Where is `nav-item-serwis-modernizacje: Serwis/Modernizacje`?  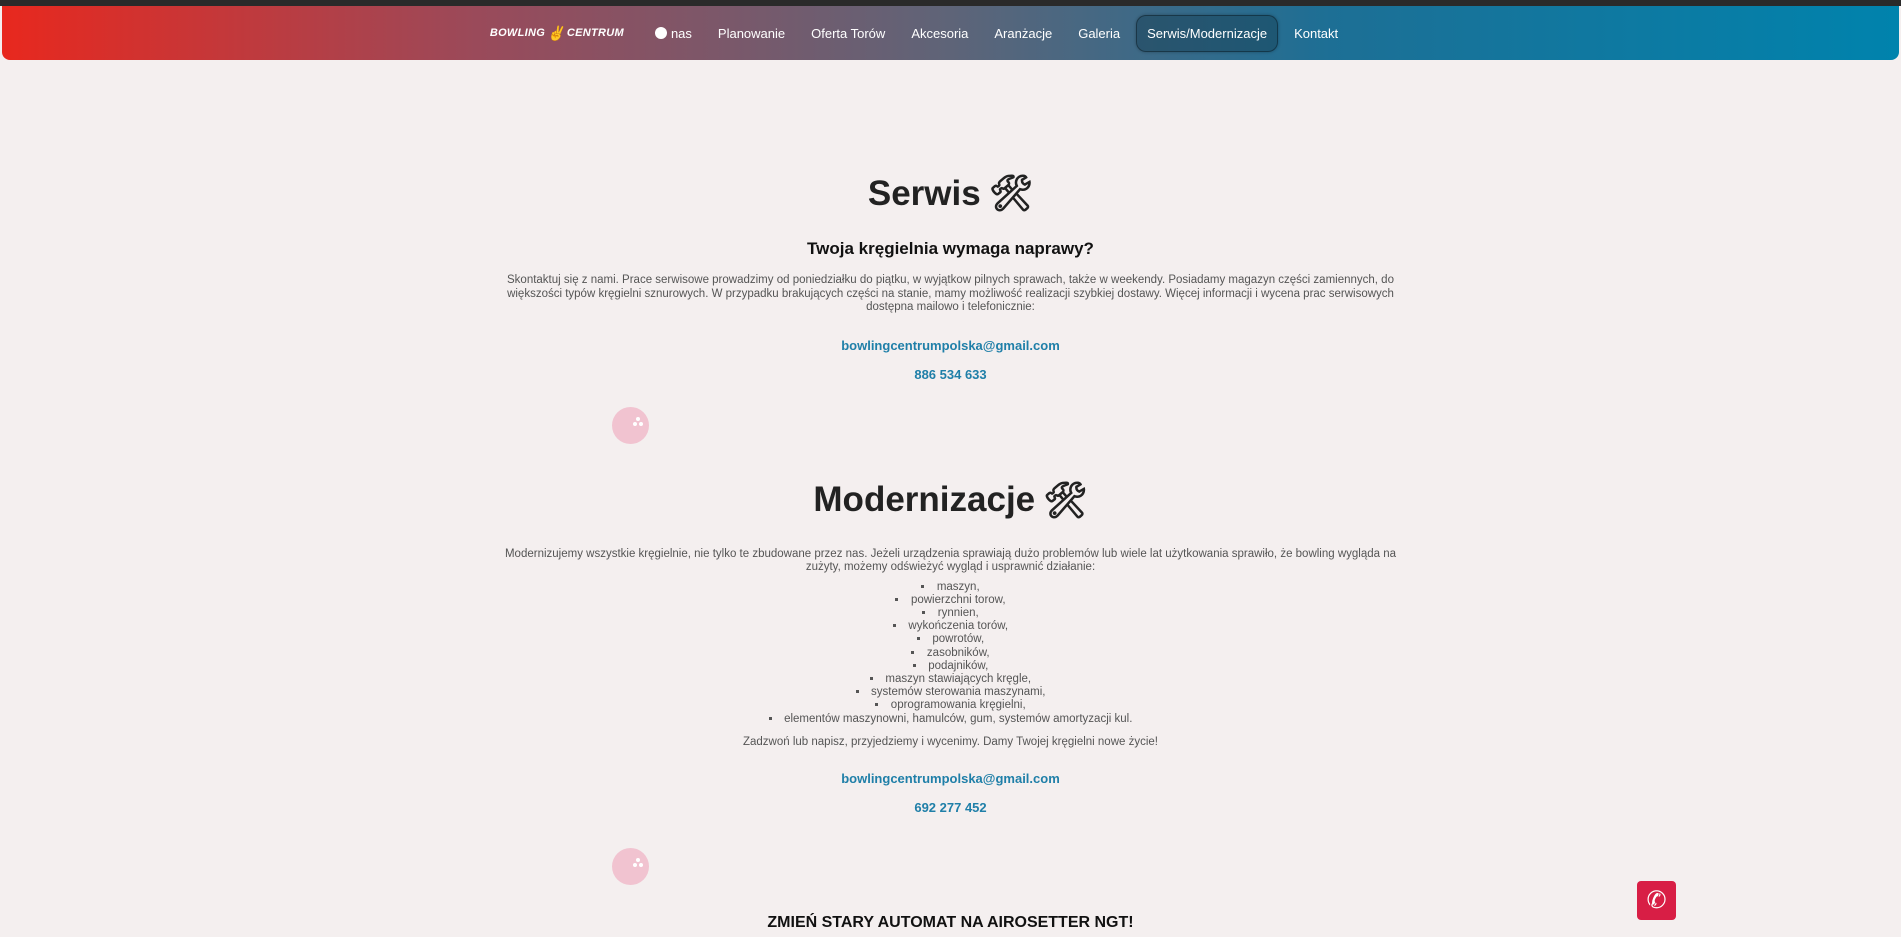
nav-item-serwis-modernizacje: Serwis/Modernizacje is located at coordinates (1207, 33).